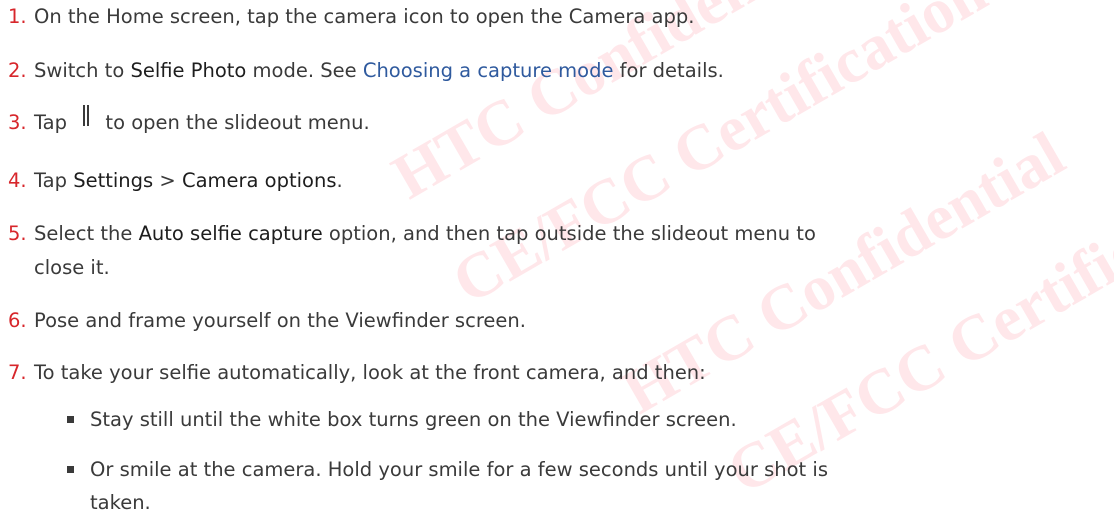 The width and height of the screenshot is (1114, 529). Describe the element at coordinates (167, 180) in the screenshot. I see `step-text-part: >` at that location.